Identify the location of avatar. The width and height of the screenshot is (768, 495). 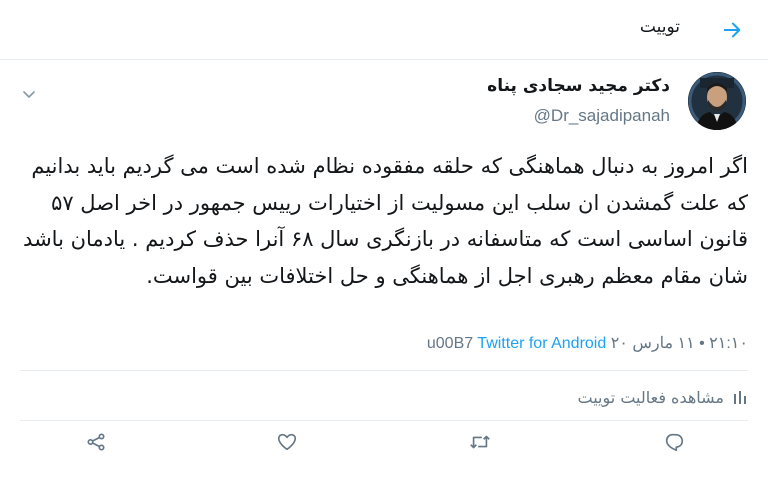
(717, 101).